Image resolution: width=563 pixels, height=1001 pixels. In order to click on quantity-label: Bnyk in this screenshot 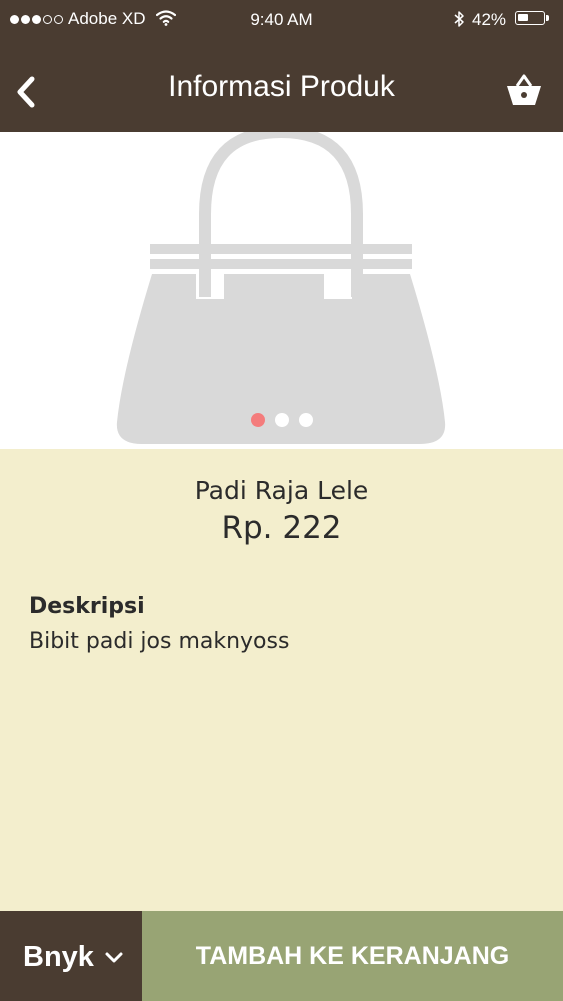, I will do `click(58, 957)`.